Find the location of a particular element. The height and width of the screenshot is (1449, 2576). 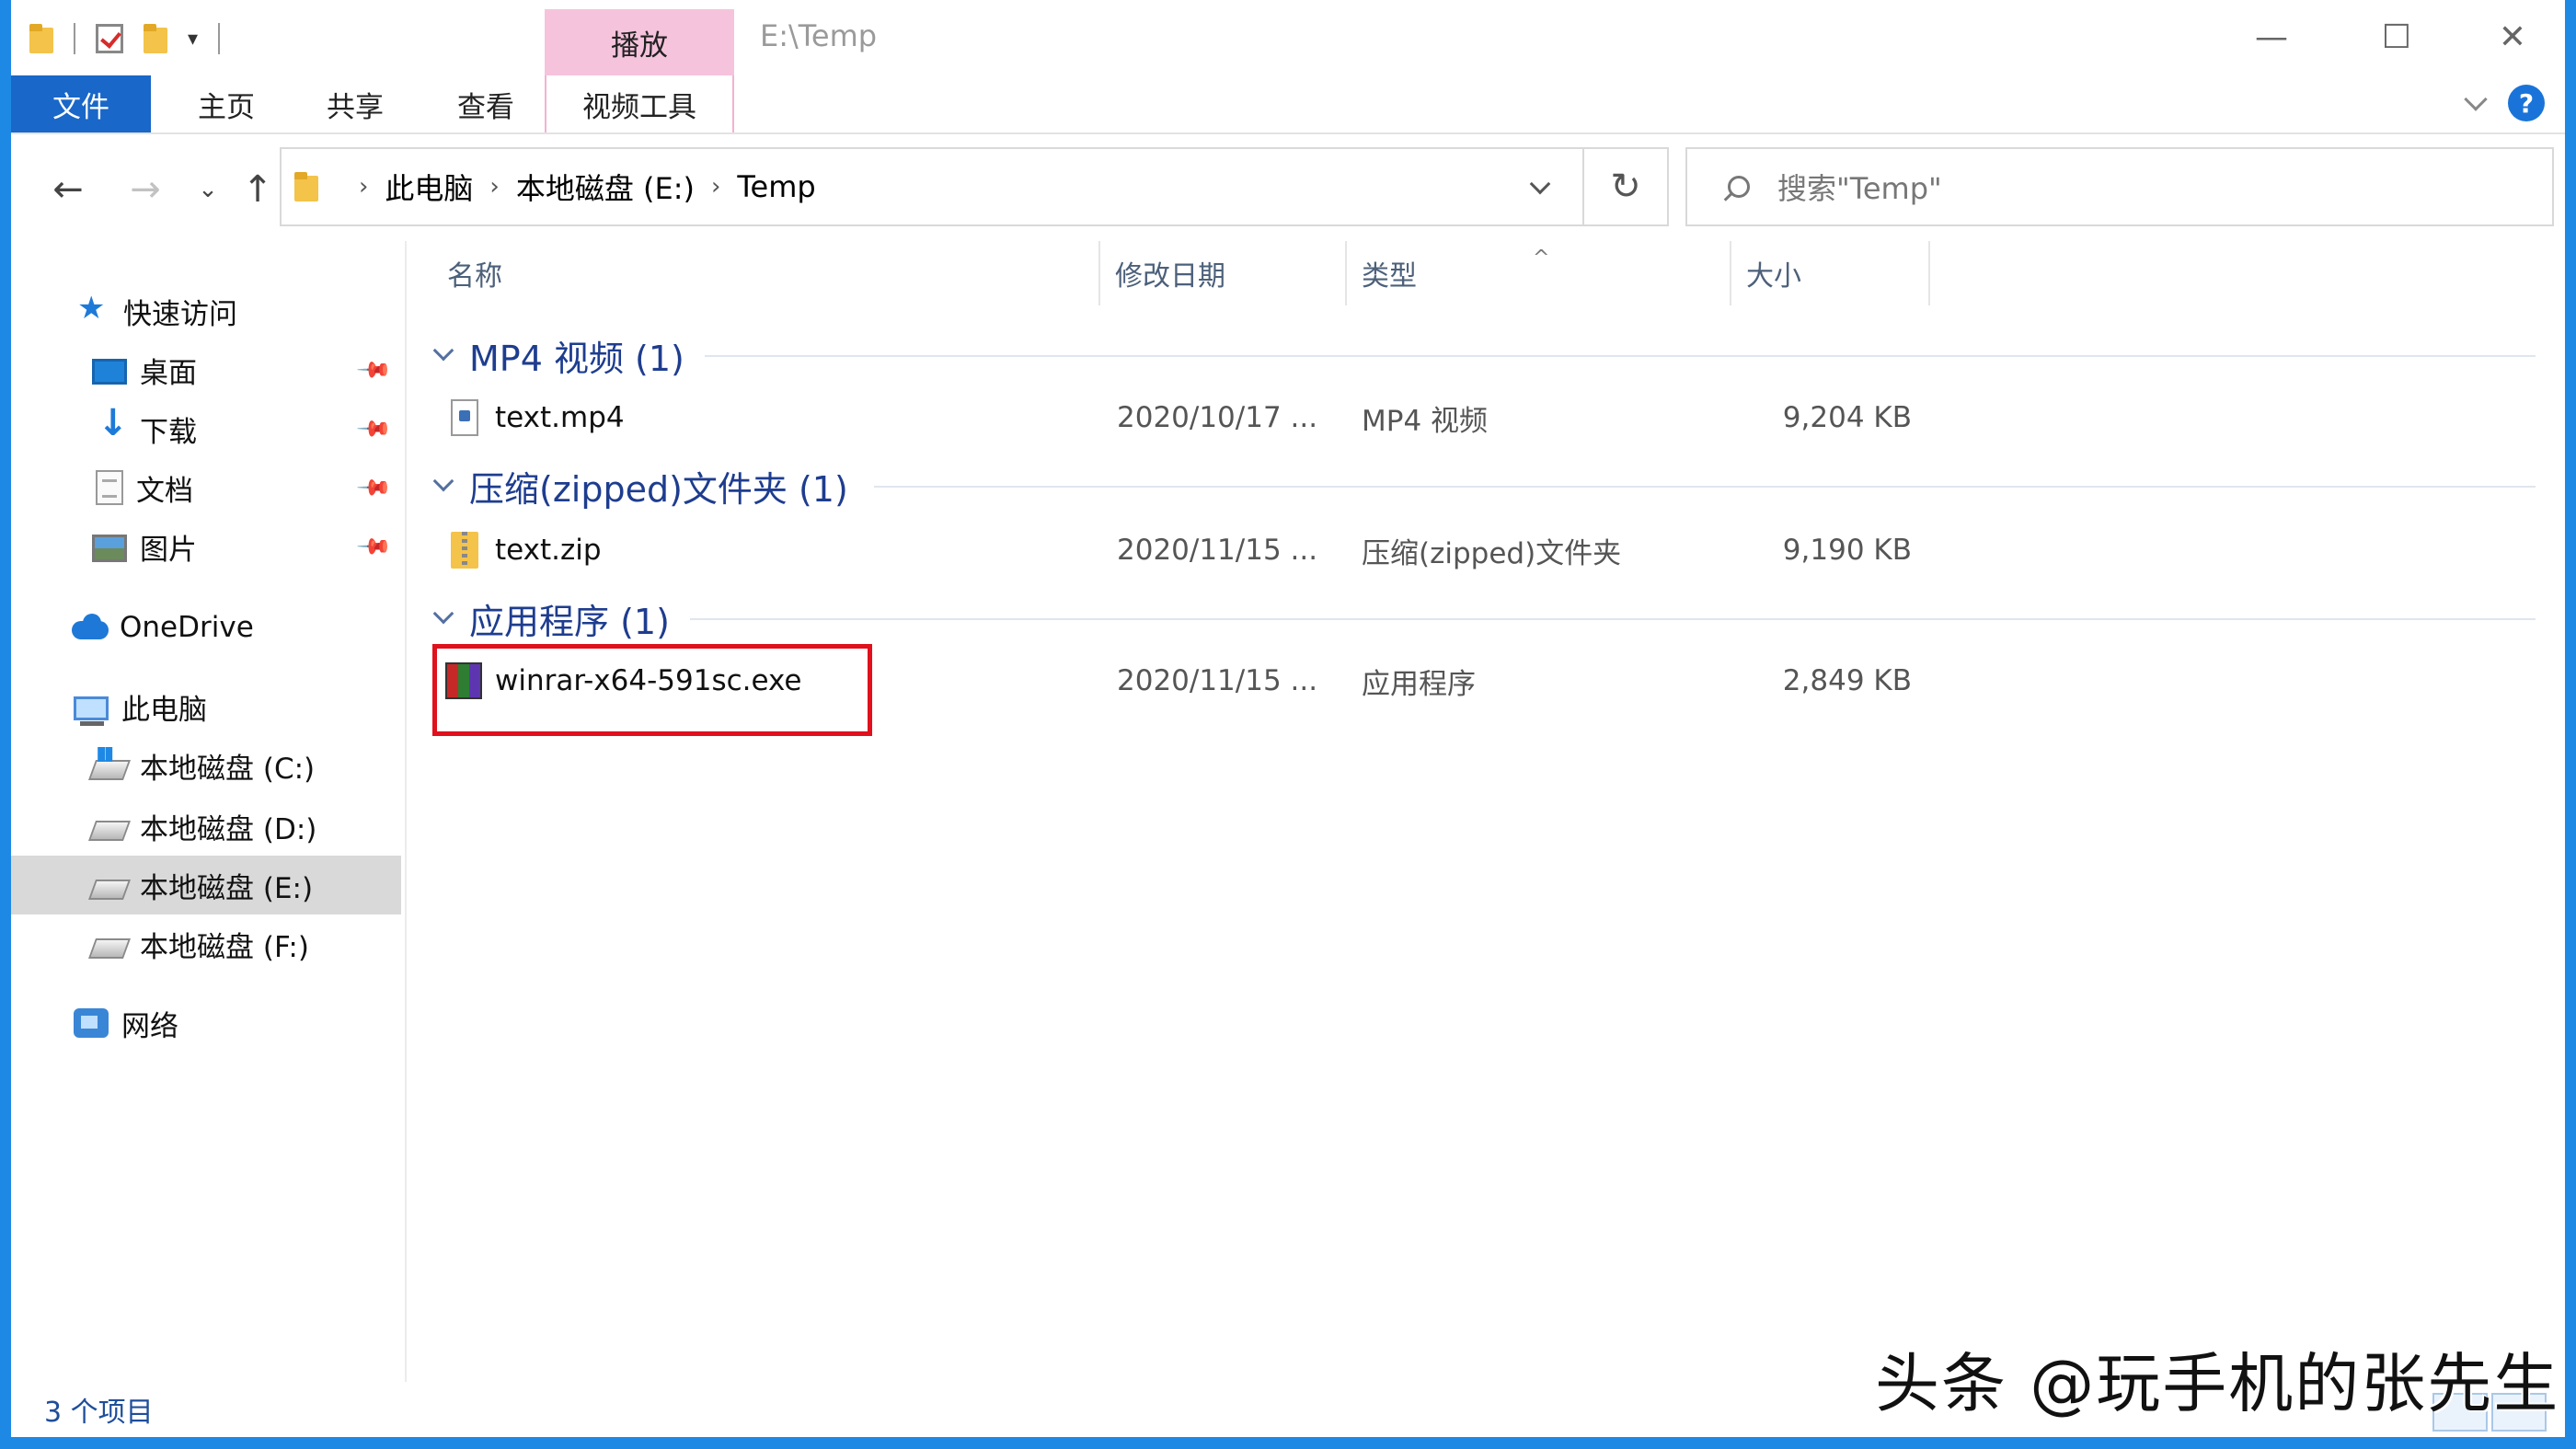

file-name: text.mp4 is located at coordinates (560, 417).